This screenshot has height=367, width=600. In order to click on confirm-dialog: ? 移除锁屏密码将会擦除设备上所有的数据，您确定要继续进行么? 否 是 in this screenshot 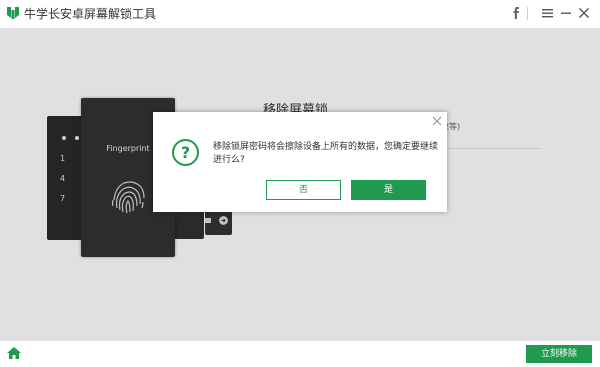, I will do `click(300, 162)`.